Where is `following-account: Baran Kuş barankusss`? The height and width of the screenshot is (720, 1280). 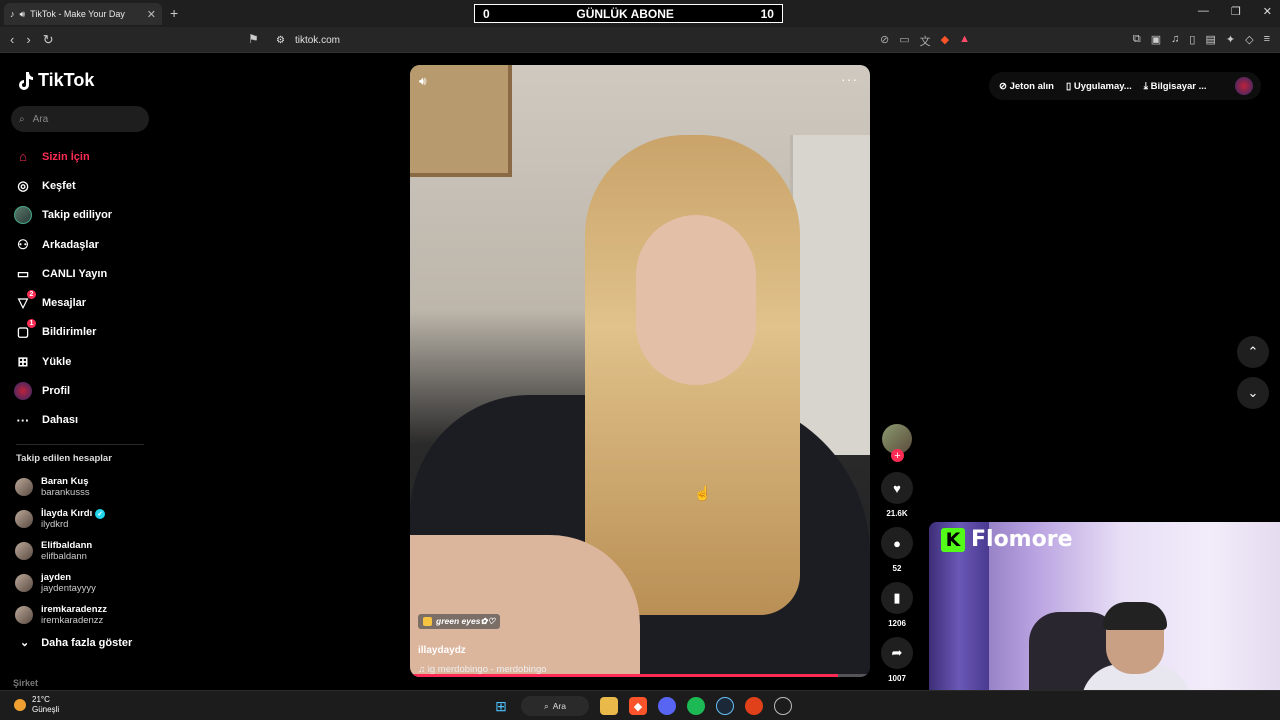
following-account: Baran Kuş barankusss is located at coordinates (61, 487).